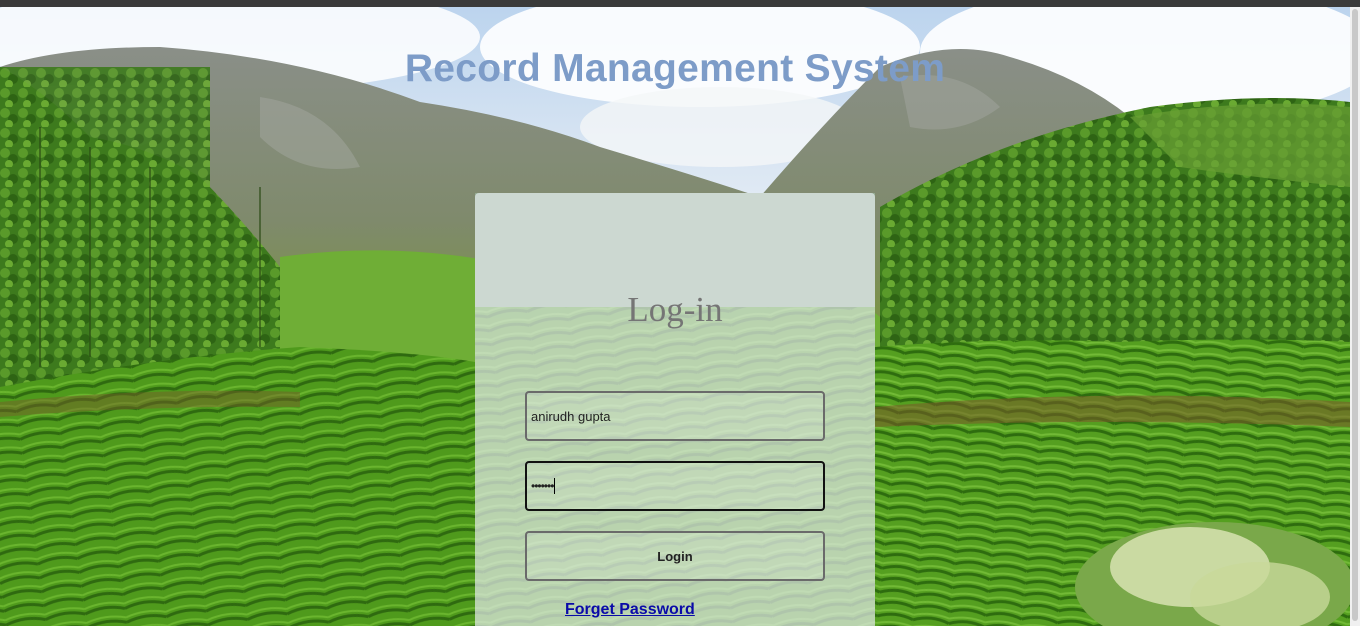 Image resolution: width=1360 pixels, height=626 pixels. What do you see at coordinates (555, 486) in the screenshot?
I see `text-caret` at bounding box center [555, 486].